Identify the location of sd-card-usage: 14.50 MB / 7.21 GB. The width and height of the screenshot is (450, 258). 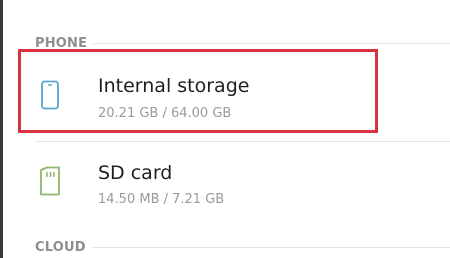
(161, 199).